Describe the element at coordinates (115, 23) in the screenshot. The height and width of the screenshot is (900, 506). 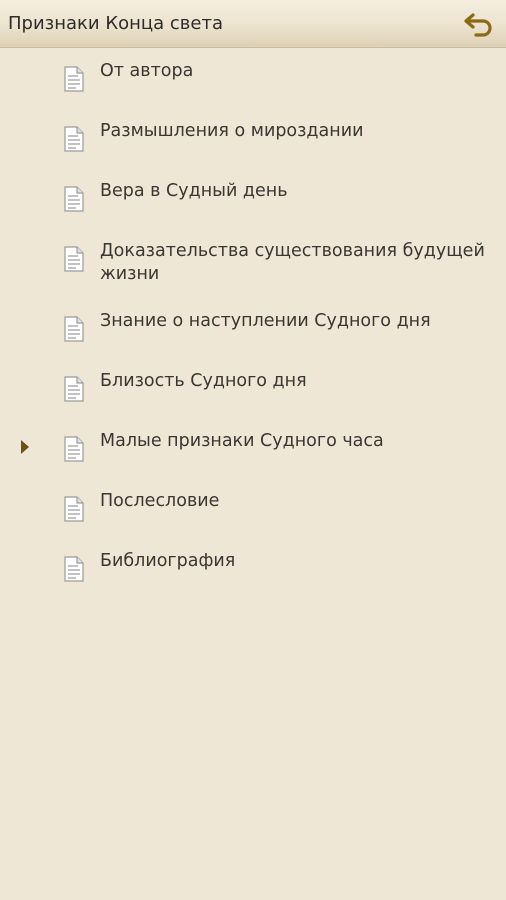
I see `page-title: Признаки Конца света` at that location.